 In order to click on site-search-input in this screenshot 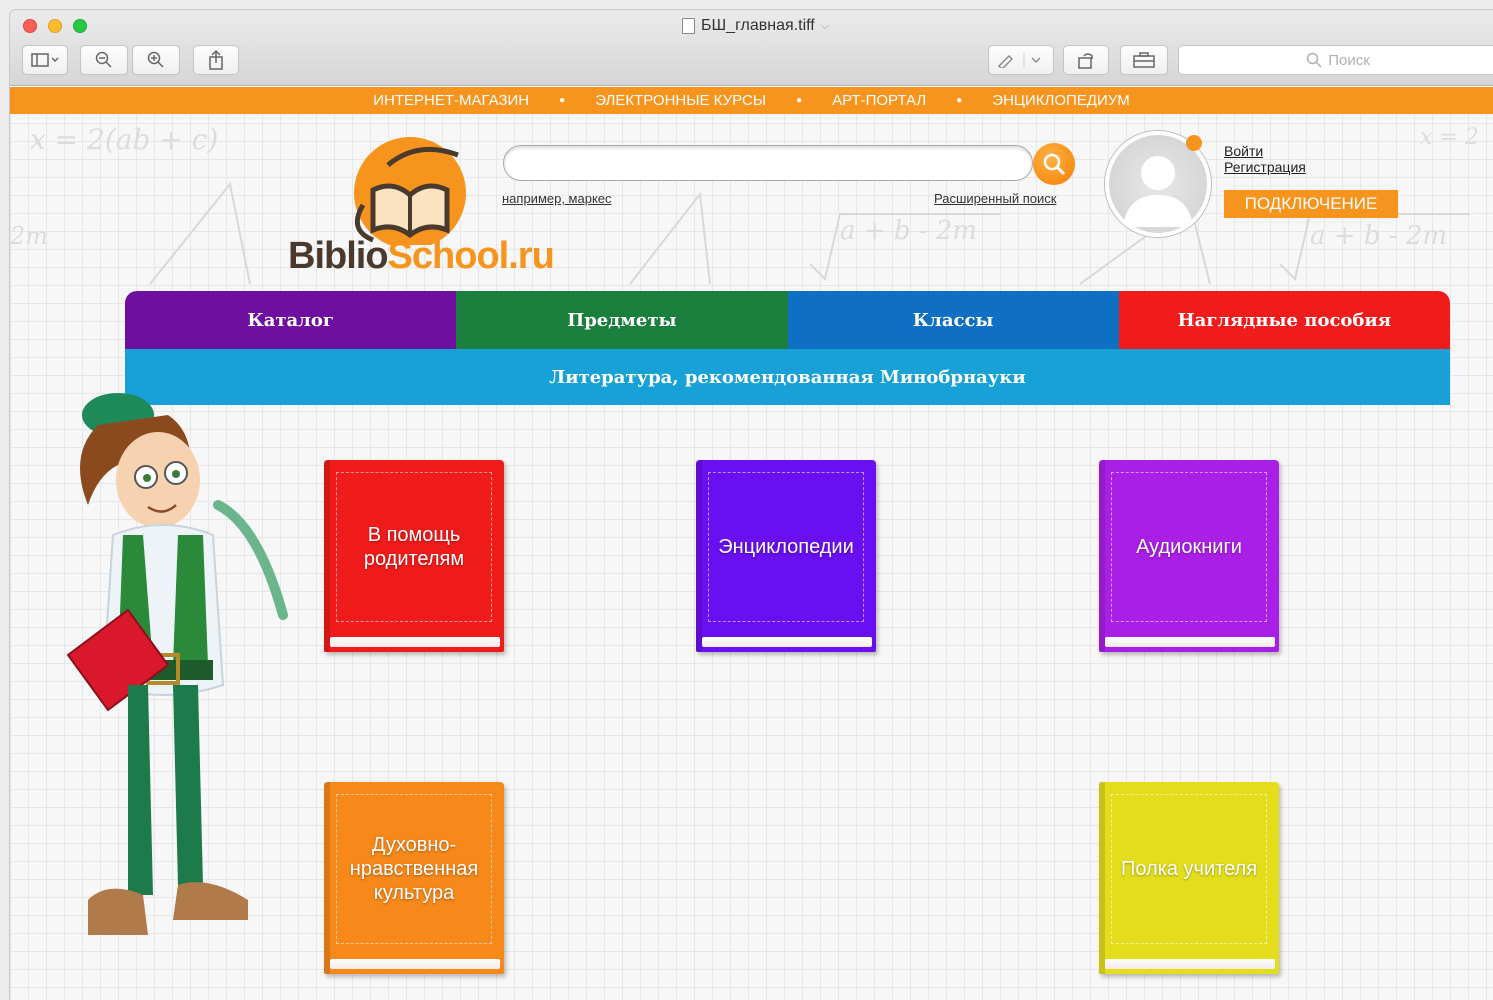, I will do `click(768, 163)`.